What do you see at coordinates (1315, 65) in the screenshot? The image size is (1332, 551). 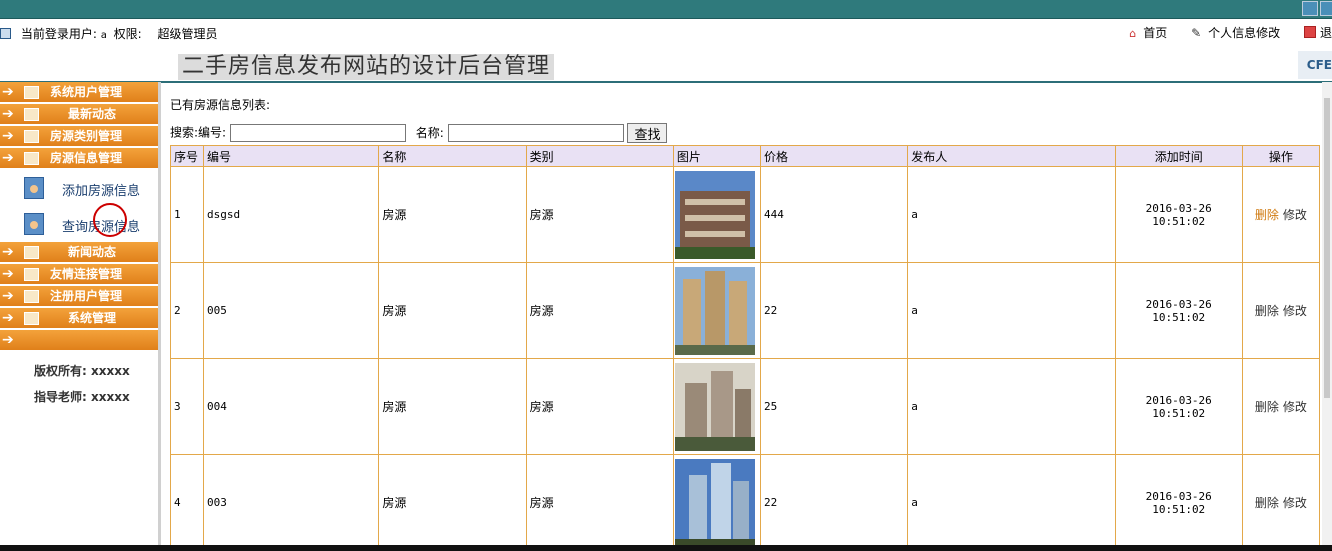 I see `logo: CFE` at bounding box center [1315, 65].